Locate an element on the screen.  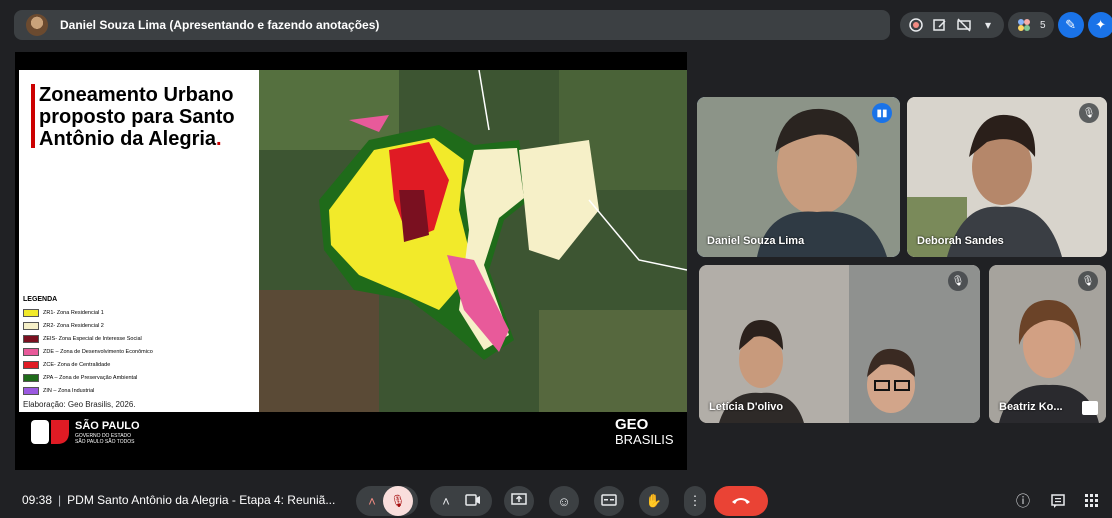
captions-icon is located at coordinates (609, 501).